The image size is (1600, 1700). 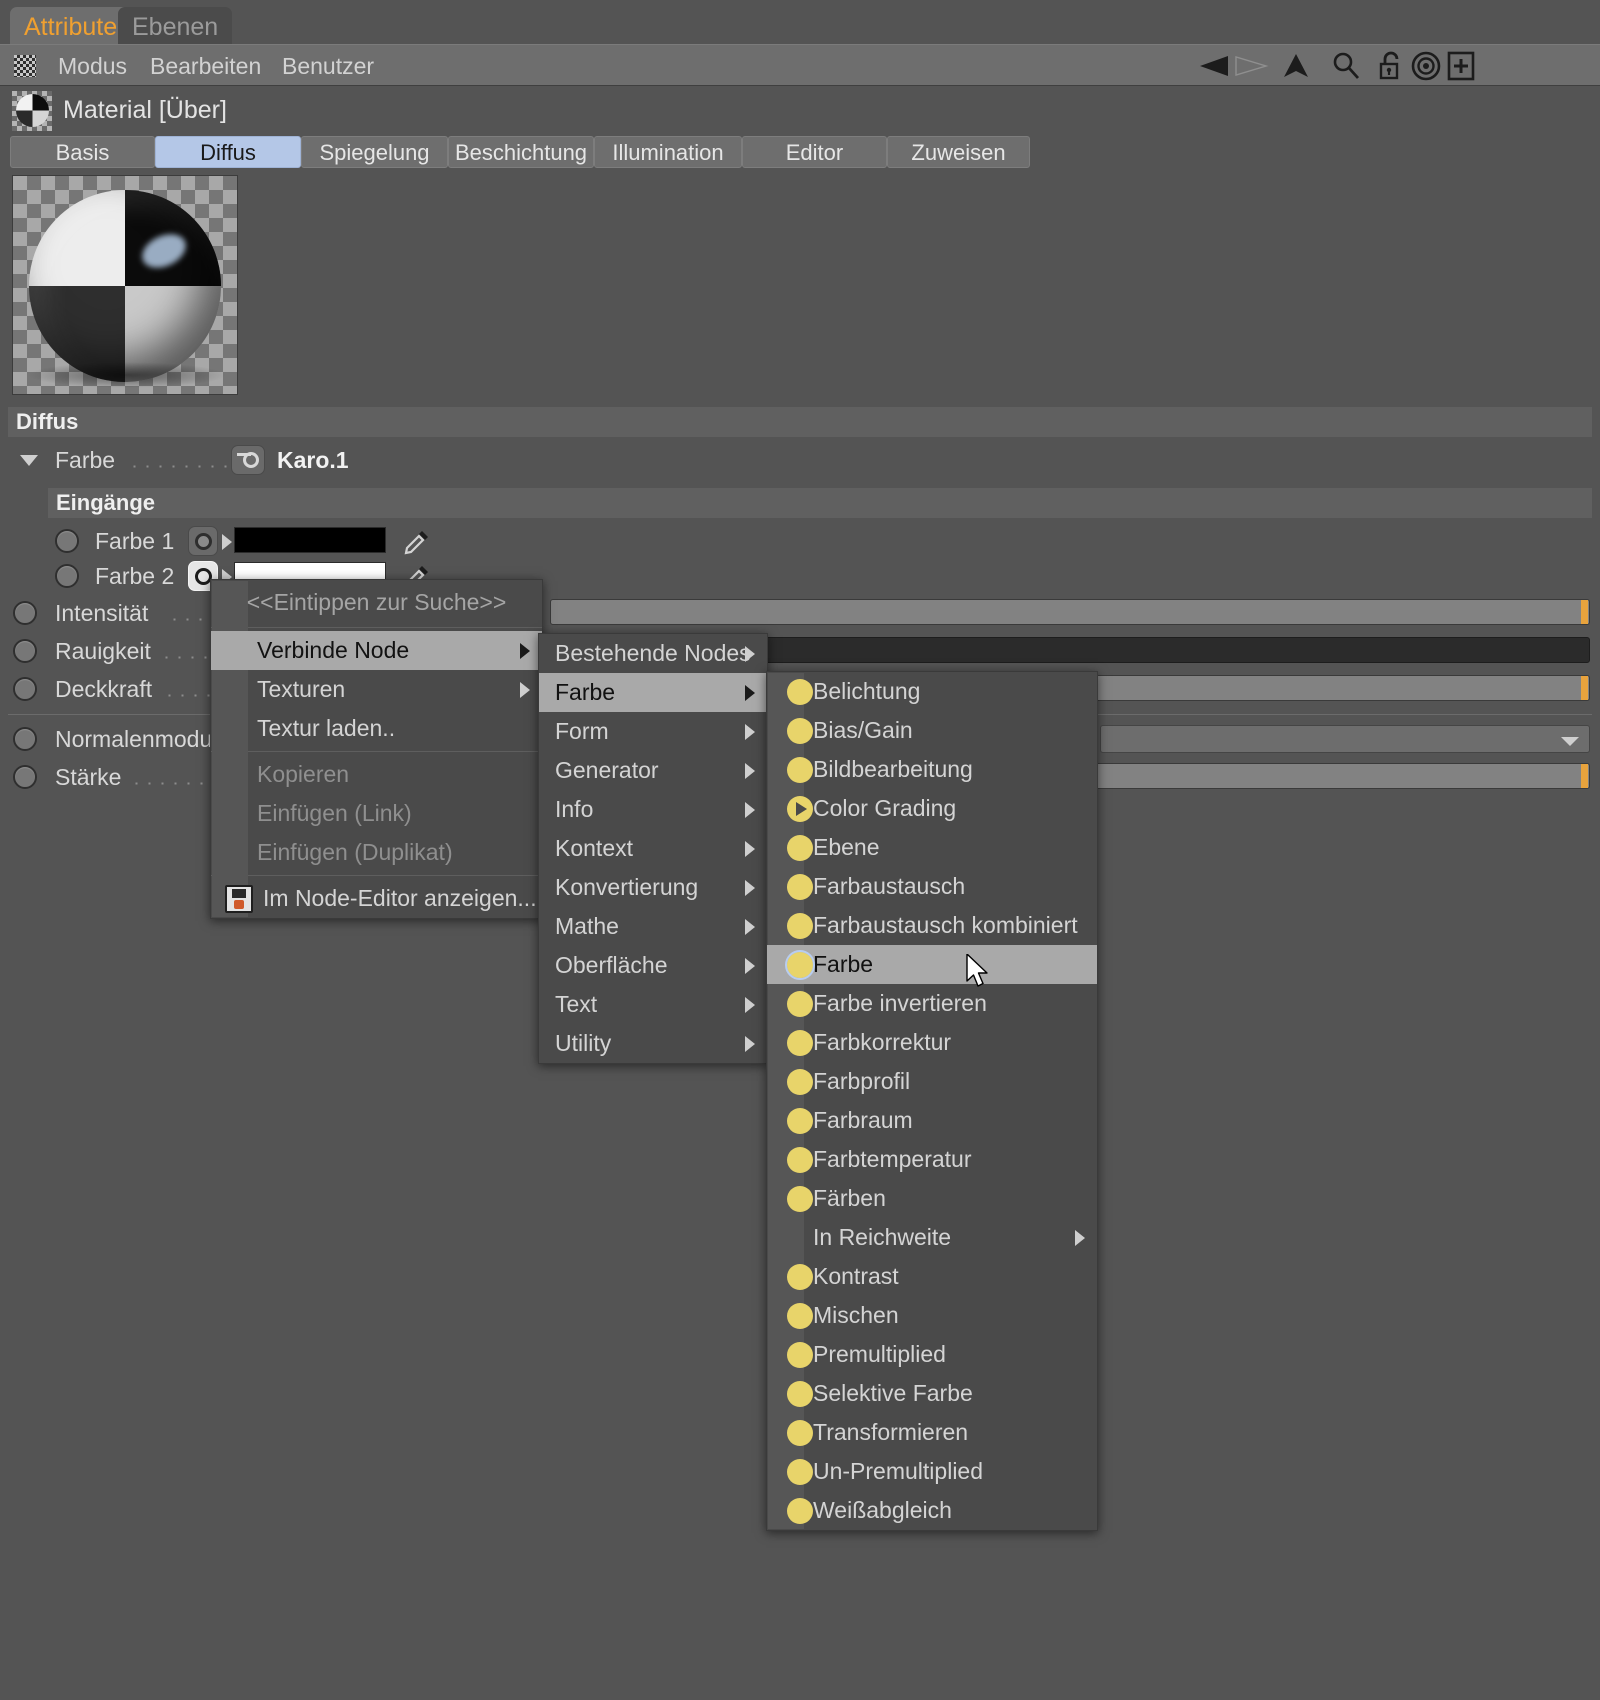 What do you see at coordinates (313, 460) in the screenshot?
I see `value-farbe: Karo.1` at bounding box center [313, 460].